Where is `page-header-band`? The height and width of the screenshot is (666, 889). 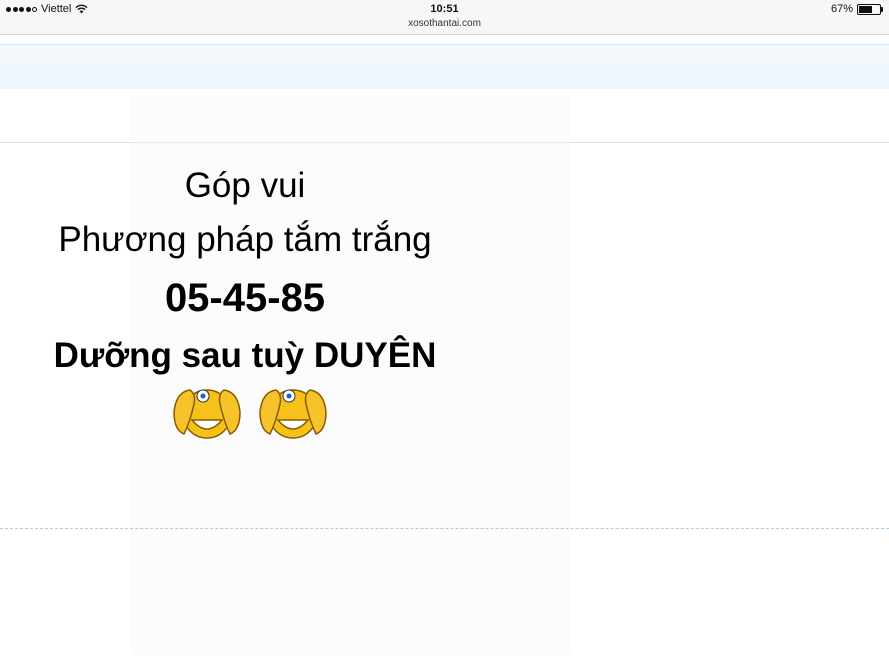 page-header-band is located at coordinates (444, 67).